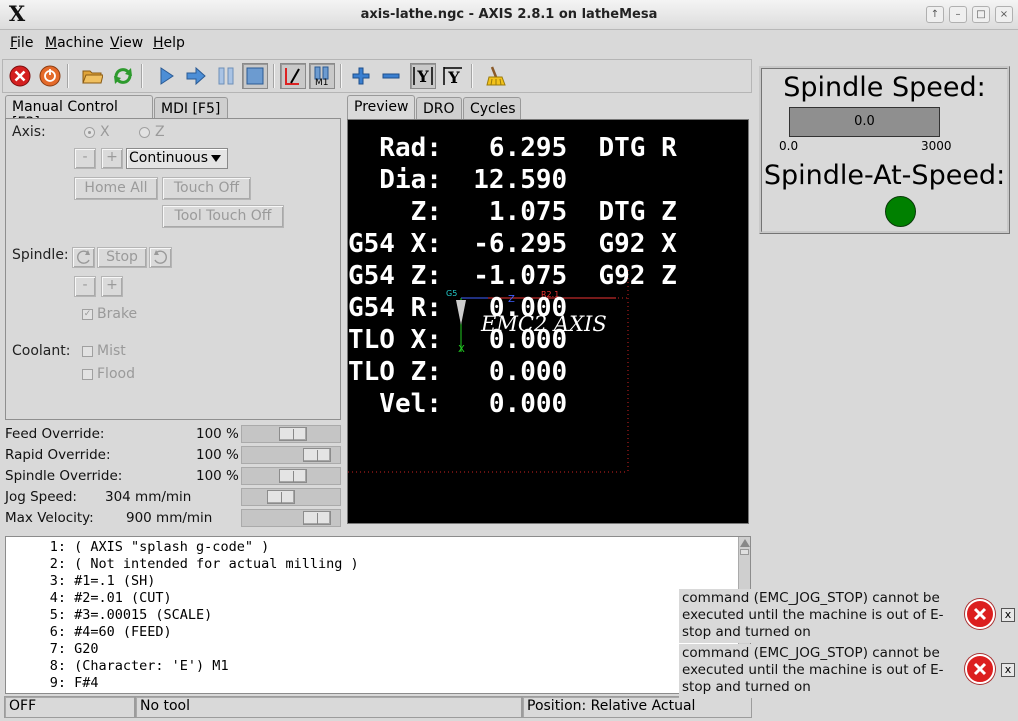 Image resolution: width=1018 pixels, height=721 pixels. What do you see at coordinates (291, 518) in the screenshot?
I see `max-velocity-slider` at bounding box center [291, 518].